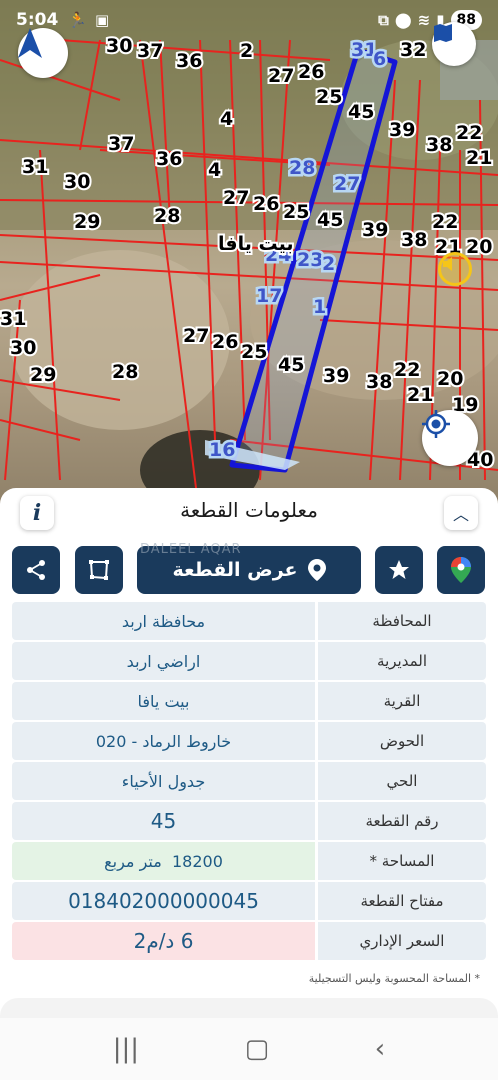 The height and width of the screenshot is (1080, 498). What do you see at coordinates (126, 1049) in the screenshot?
I see `recent-apps-icon: |||` at bounding box center [126, 1049].